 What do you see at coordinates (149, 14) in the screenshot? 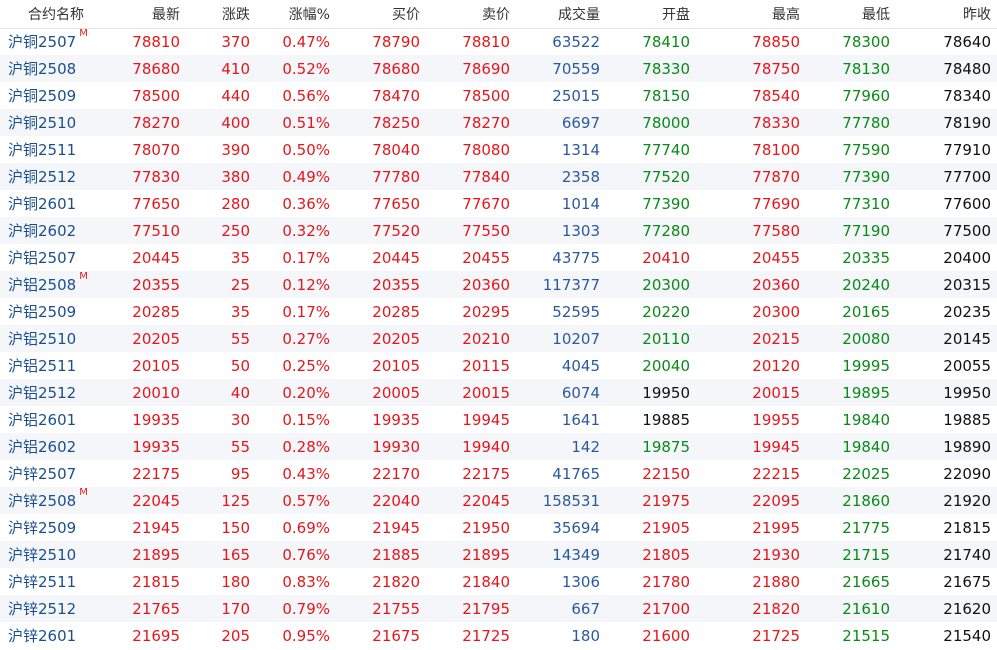
I see `header-last-price: 最新` at bounding box center [149, 14].